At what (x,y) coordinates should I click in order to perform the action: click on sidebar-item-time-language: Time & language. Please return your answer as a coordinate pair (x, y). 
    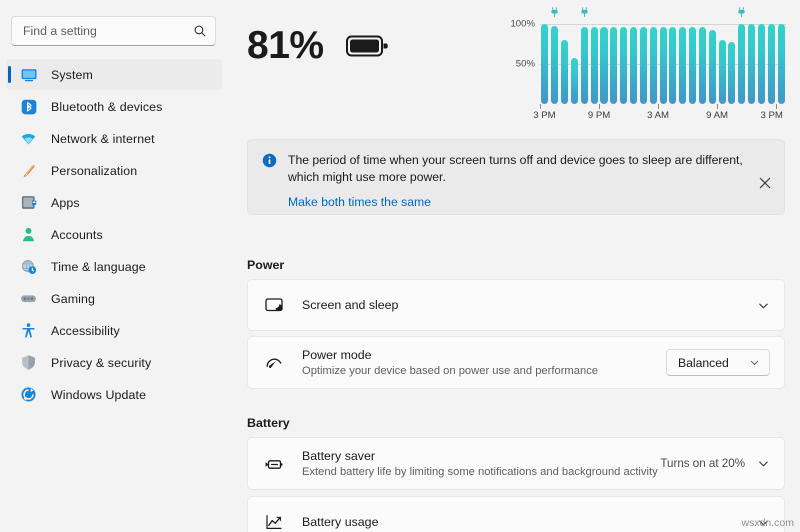
    Looking at the image, I should click on (114, 266).